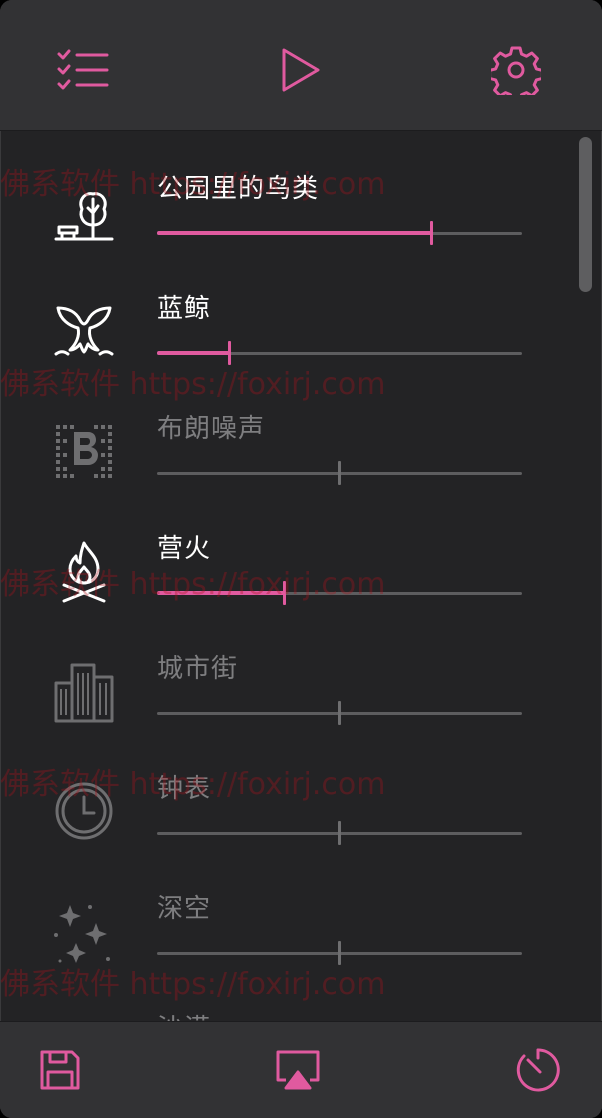  What do you see at coordinates (286, 211) in the screenshot?
I see `sound-row-park-birds: 公园里的鸟类` at bounding box center [286, 211].